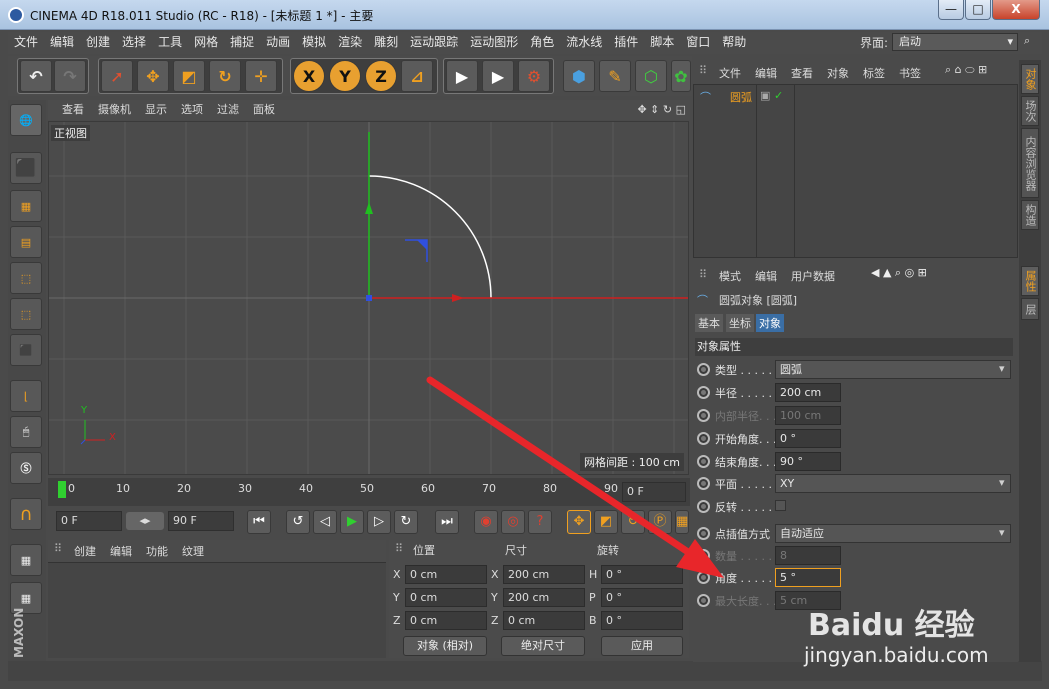 The height and width of the screenshot is (689, 1049). Describe the element at coordinates (730, 73) in the screenshot. I see `object-menu-file: 文件` at that location.